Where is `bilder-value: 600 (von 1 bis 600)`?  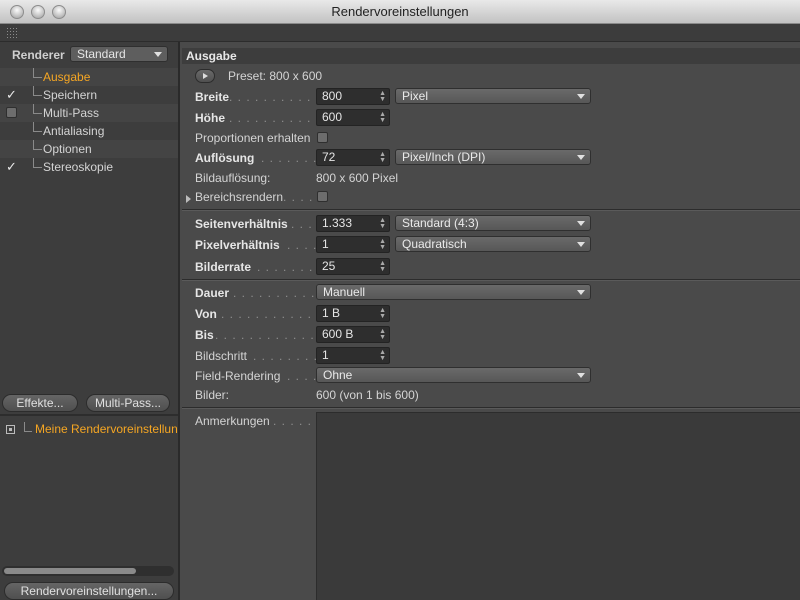
bilder-value: 600 (von 1 bis 600) is located at coordinates (367, 395).